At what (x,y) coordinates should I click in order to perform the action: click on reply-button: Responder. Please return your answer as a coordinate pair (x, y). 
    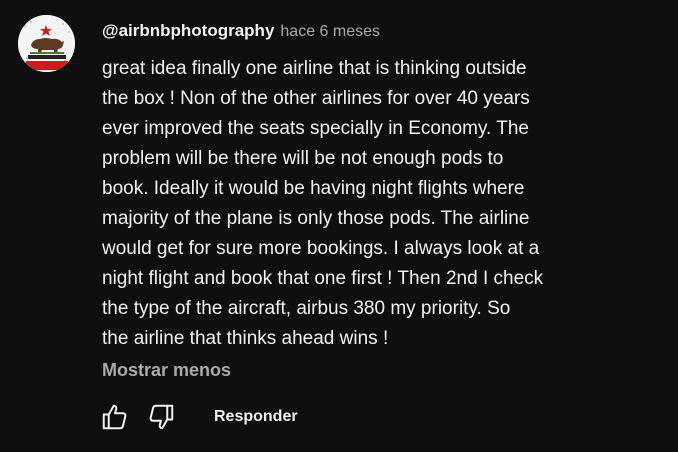
    Looking at the image, I should click on (256, 417).